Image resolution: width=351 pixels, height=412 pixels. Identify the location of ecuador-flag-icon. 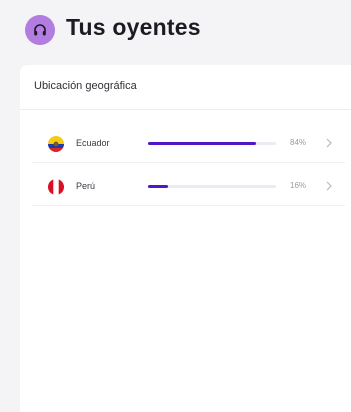
(56, 144).